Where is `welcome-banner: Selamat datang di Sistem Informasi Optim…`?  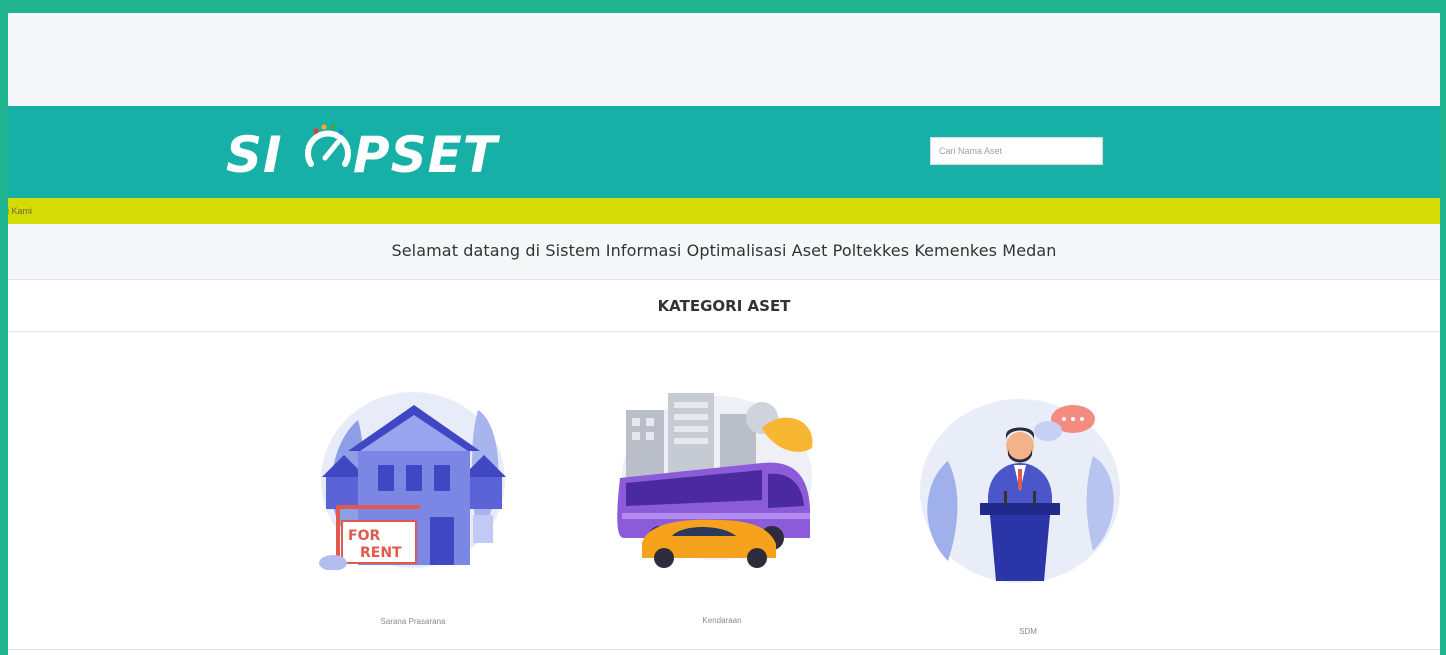 welcome-banner: Selamat datang di Sistem Informasi Optim… is located at coordinates (724, 252).